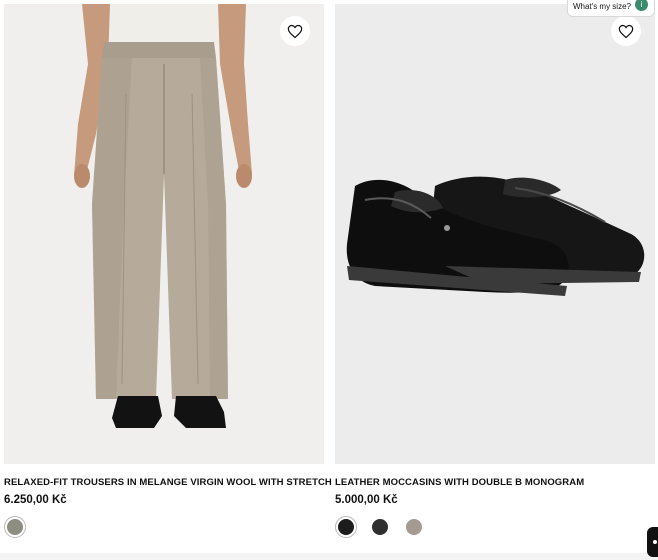 This screenshot has height=560, width=658. Describe the element at coordinates (366, 500) in the screenshot. I see `product-price: 5.000,00 Kč` at that location.